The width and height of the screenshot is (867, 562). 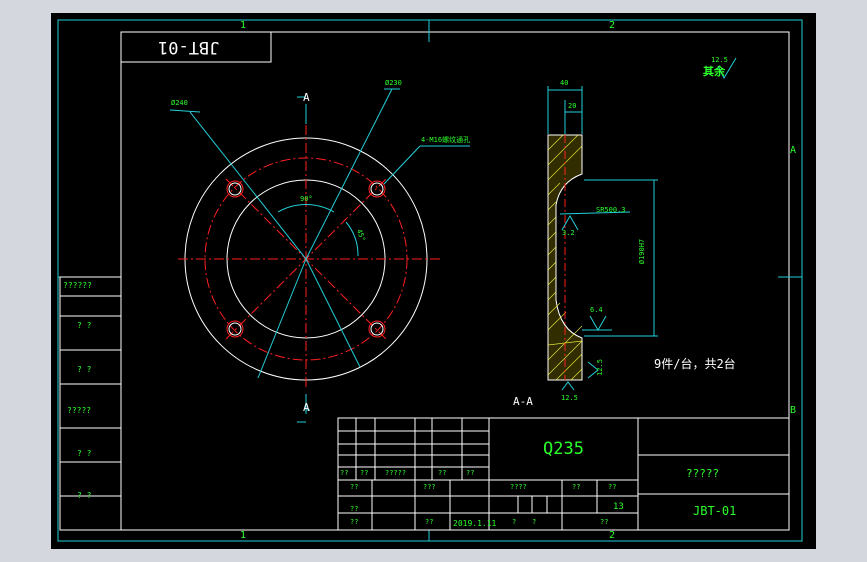 I want to click on zone-label-right-a: A, so click(x=793, y=150).